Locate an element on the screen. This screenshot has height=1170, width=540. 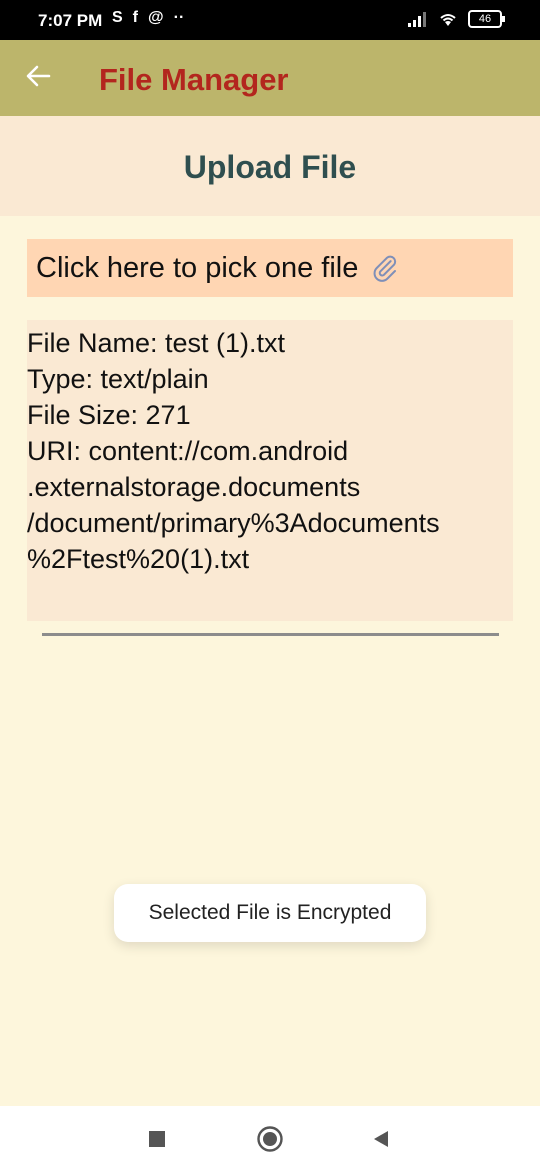
divider is located at coordinates (270, 634).